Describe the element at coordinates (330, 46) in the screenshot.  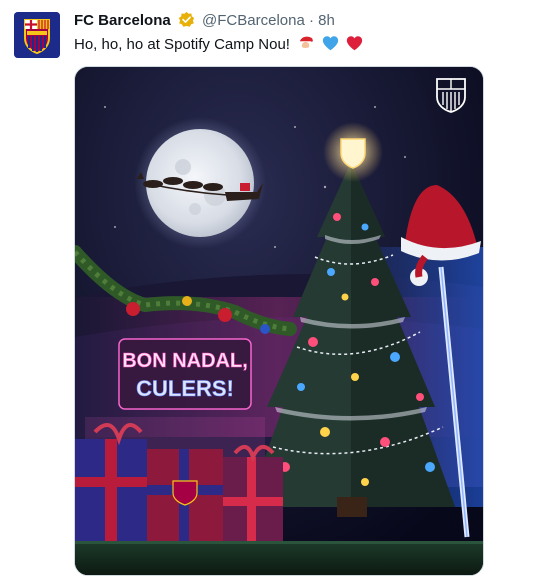
I see `blue-heart-icon` at that location.